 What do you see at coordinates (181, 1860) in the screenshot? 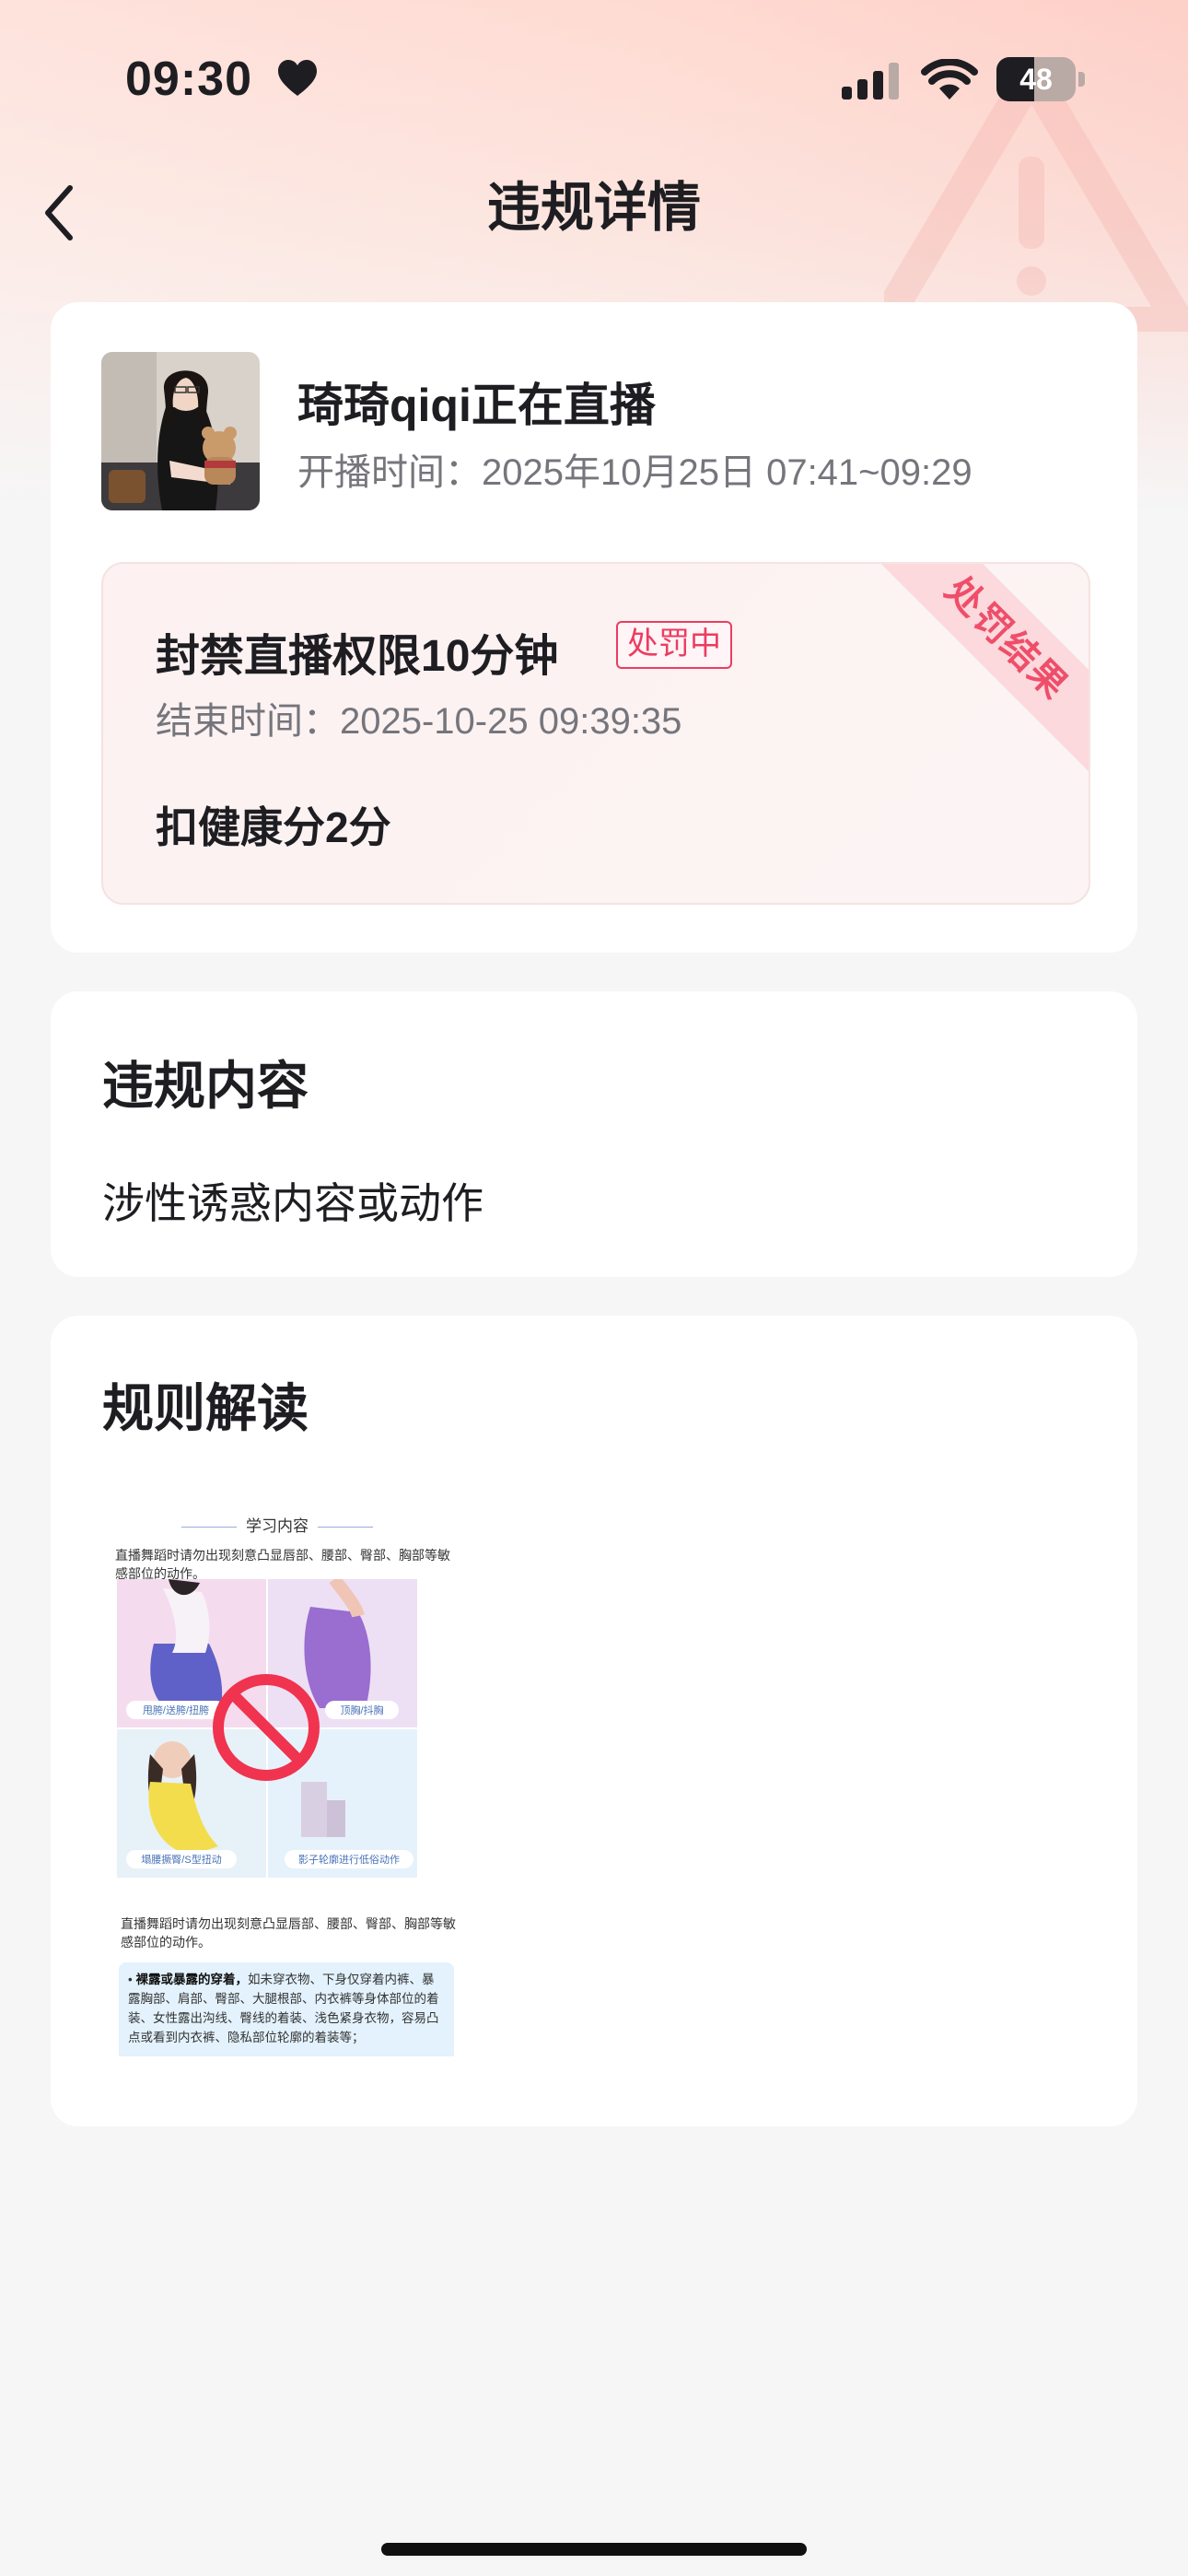
I see `illus-label-3: 塌腰撅臀/S型扭动` at bounding box center [181, 1860].